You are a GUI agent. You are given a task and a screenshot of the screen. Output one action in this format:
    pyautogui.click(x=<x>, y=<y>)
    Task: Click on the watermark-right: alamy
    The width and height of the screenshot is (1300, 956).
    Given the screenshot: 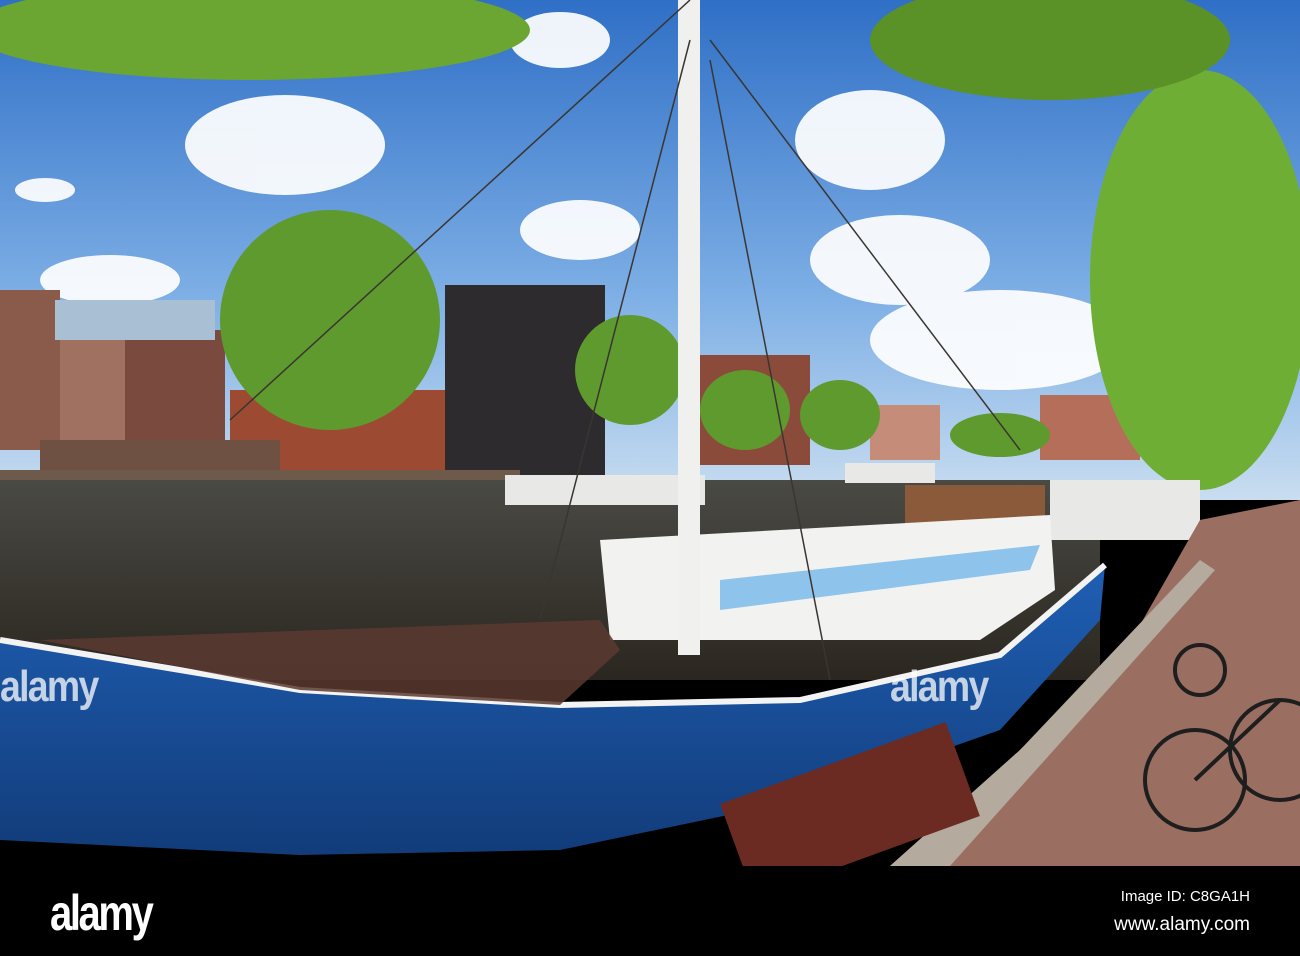 What is the action you would take?
    pyautogui.click(x=939, y=686)
    